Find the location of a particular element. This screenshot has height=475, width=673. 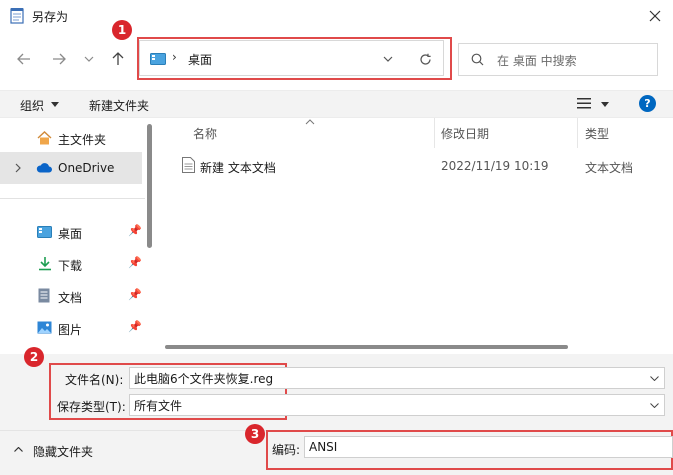

column-header-type: 类型 is located at coordinates (597, 133).